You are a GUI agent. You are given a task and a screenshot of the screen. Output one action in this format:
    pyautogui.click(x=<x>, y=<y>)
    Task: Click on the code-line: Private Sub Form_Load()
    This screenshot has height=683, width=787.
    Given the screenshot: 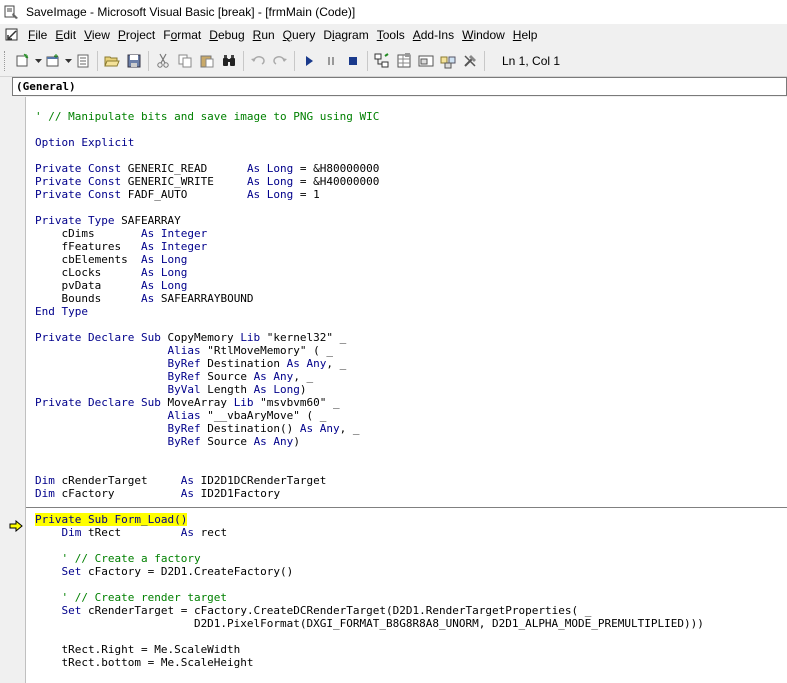 What is the action you would take?
    pyautogui.click(x=411, y=519)
    